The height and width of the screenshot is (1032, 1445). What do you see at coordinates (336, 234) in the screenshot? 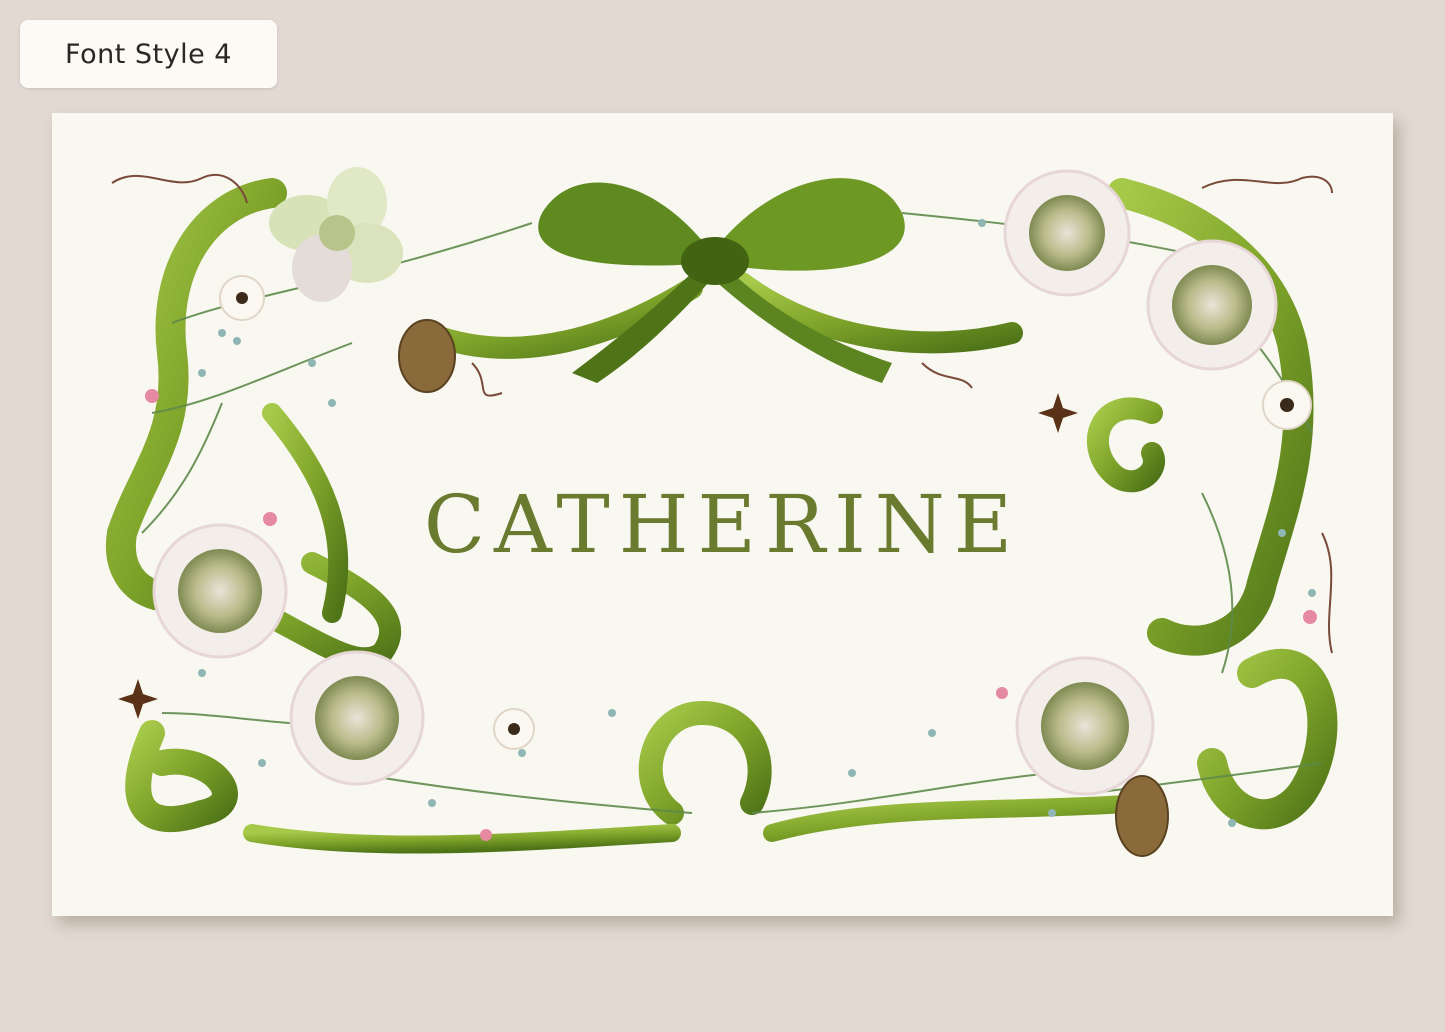
I see `flower-top-left` at bounding box center [336, 234].